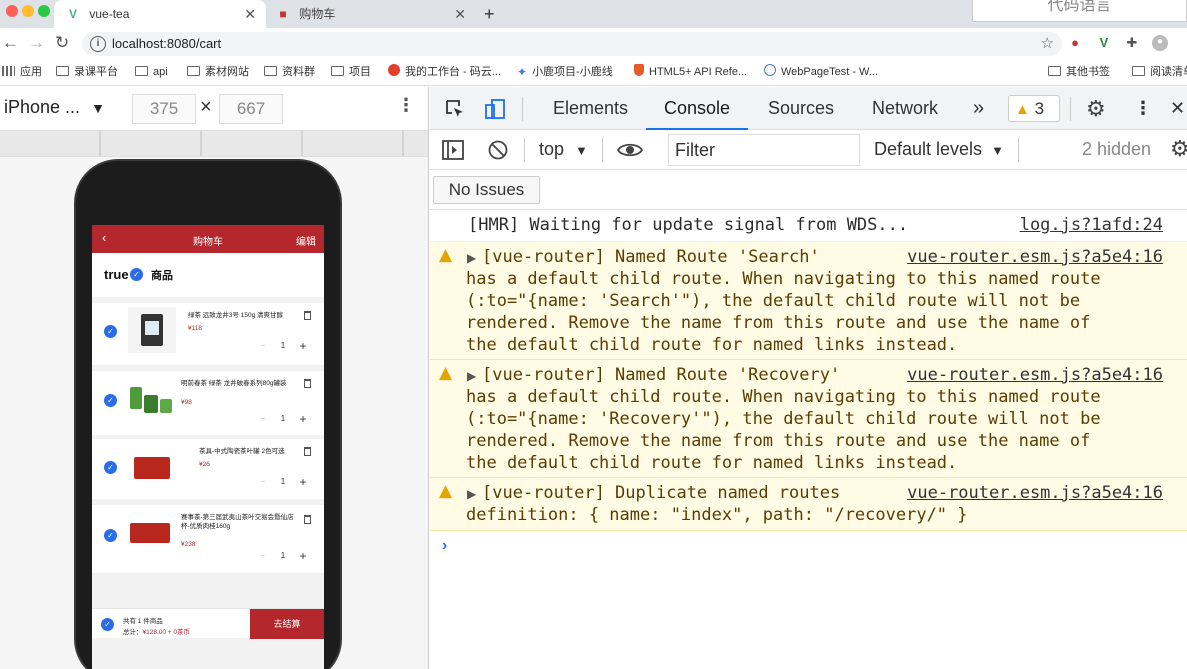 The width and height of the screenshot is (1187, 669). What do you see at coordinates (593, 14) in the screenshot?
I see `browser-tab-bar: V vue-tea ✕ ■ 购物车 ✕ + 代码语言` at bounding box center [593, 14].